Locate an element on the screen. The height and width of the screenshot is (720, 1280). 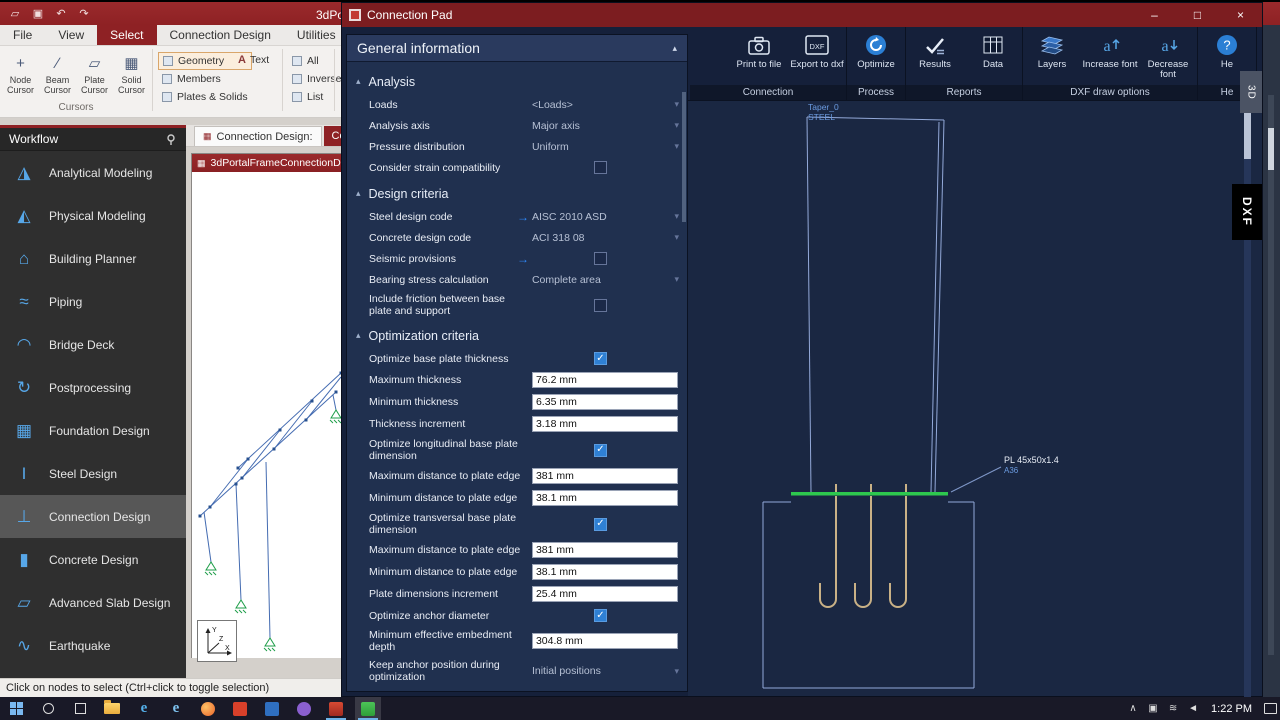
ie-icon: e is located at coordinates (176, 708).